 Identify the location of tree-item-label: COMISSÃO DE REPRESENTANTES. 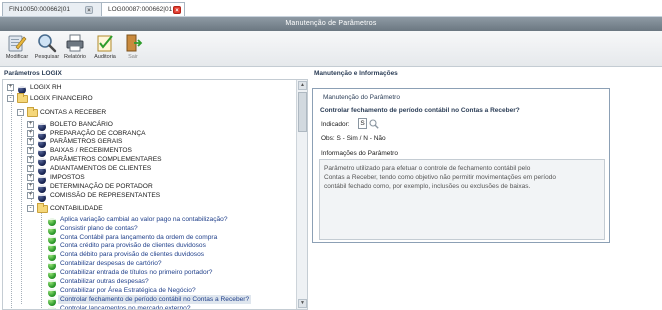
(105, 195).